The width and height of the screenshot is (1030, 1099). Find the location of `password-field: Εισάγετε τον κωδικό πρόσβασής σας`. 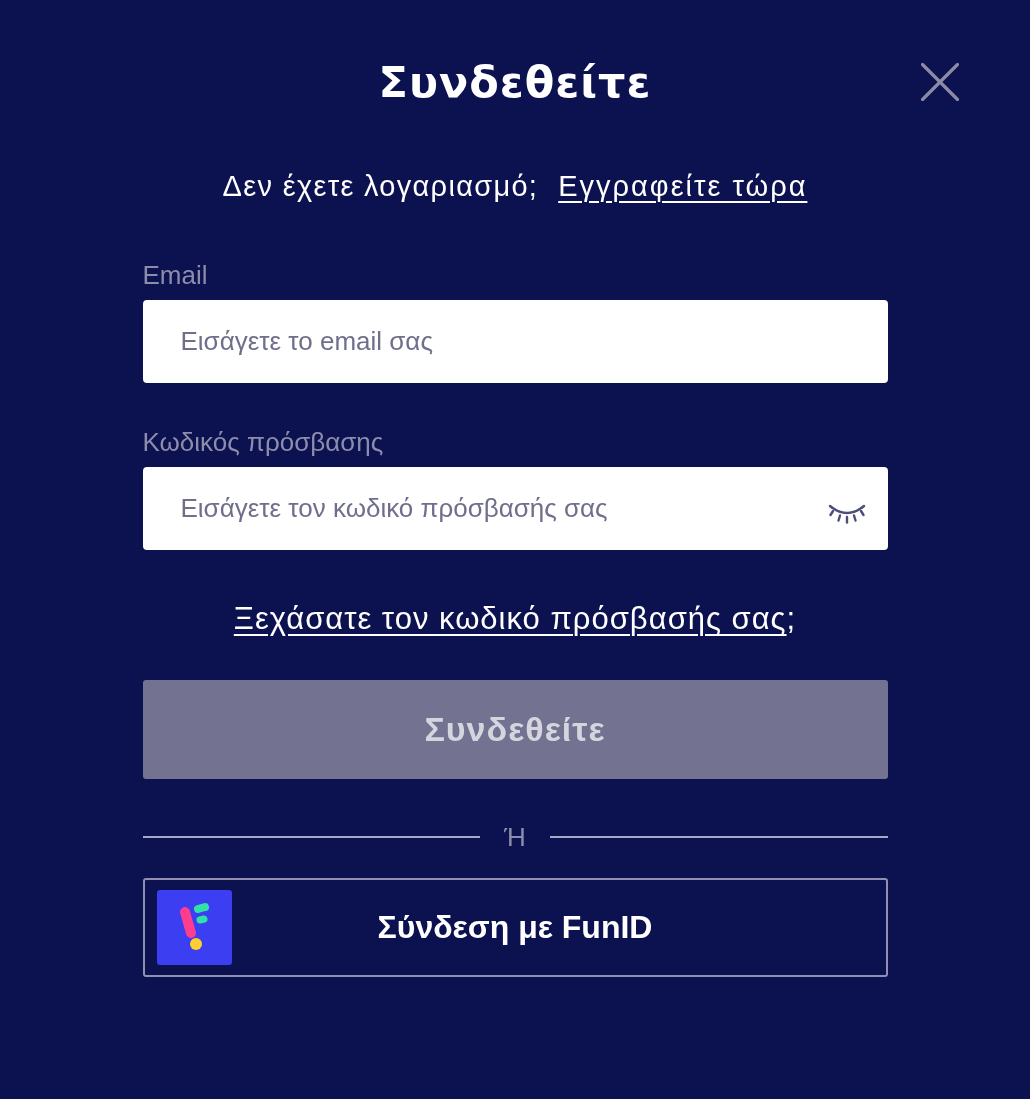

password-field: Εισάγετε τον κωδικό πρόσβασής σας is located at coordinates (515, 508).